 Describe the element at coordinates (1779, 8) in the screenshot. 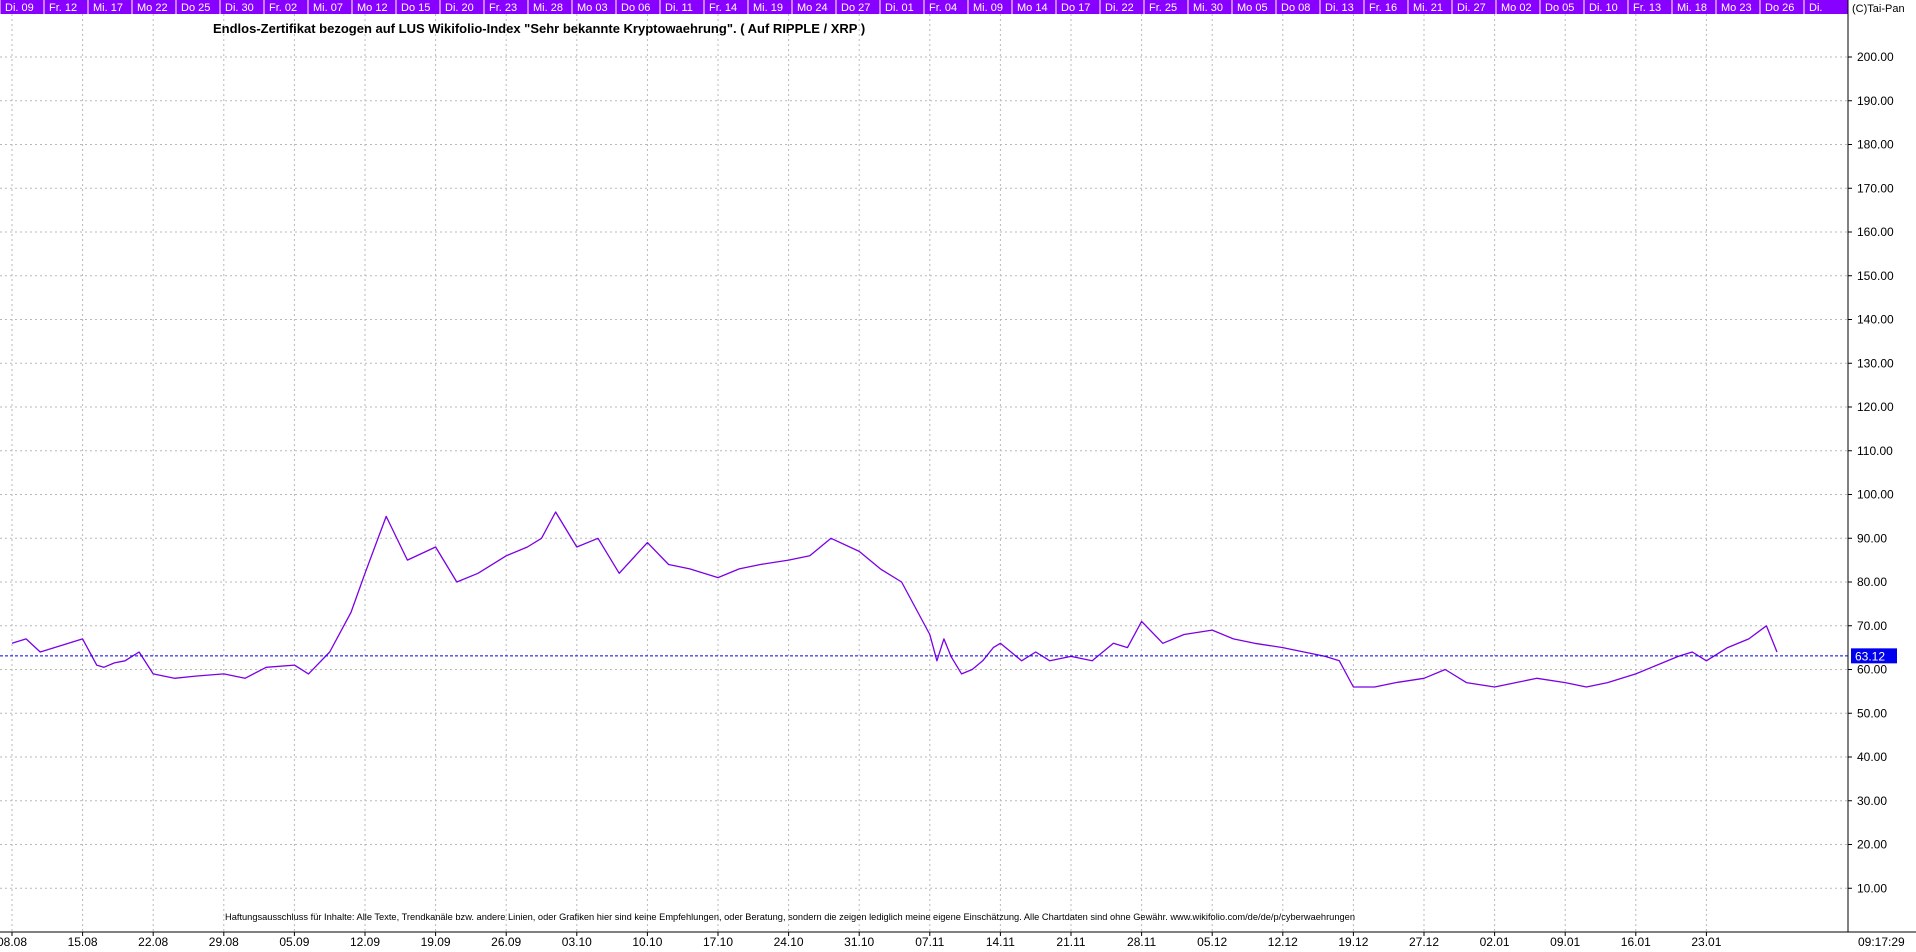

I see `top-date-label: Do 26` at that location.